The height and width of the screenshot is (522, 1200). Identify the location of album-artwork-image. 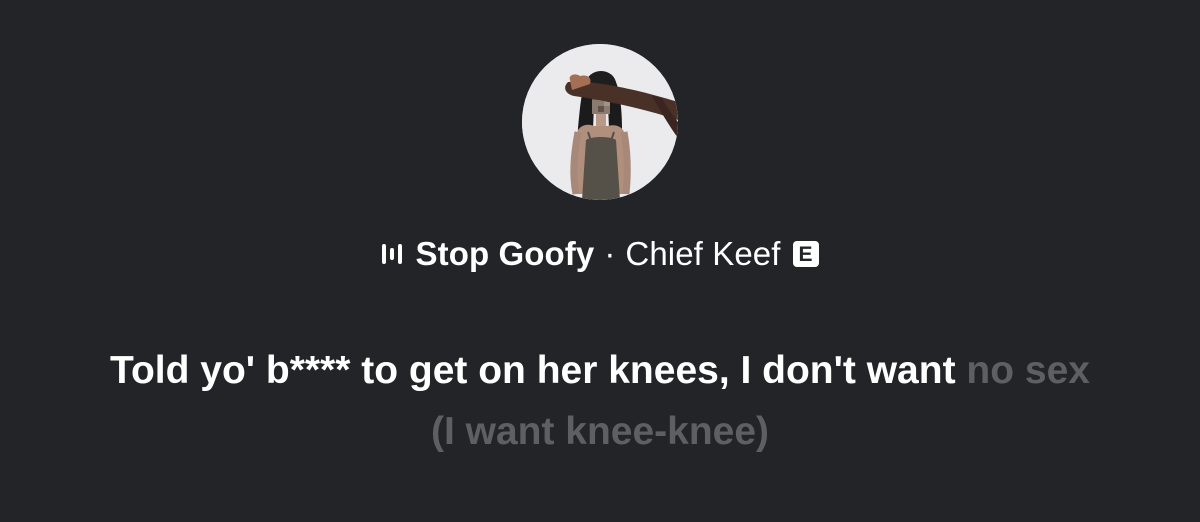
(600, 122).